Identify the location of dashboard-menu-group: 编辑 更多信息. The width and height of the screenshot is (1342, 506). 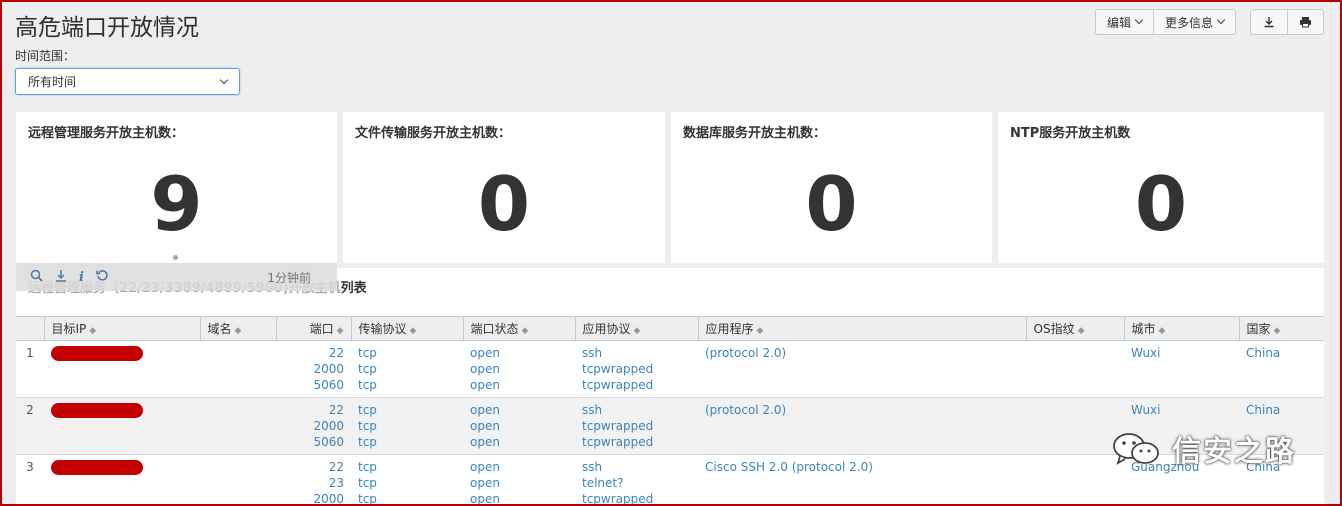
(1165, 22).